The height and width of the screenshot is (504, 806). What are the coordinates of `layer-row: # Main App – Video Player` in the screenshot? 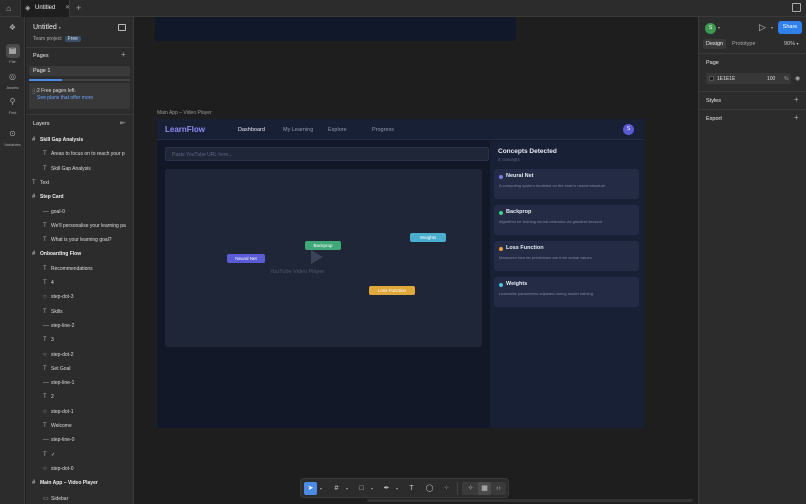 It's located at (65, 485).